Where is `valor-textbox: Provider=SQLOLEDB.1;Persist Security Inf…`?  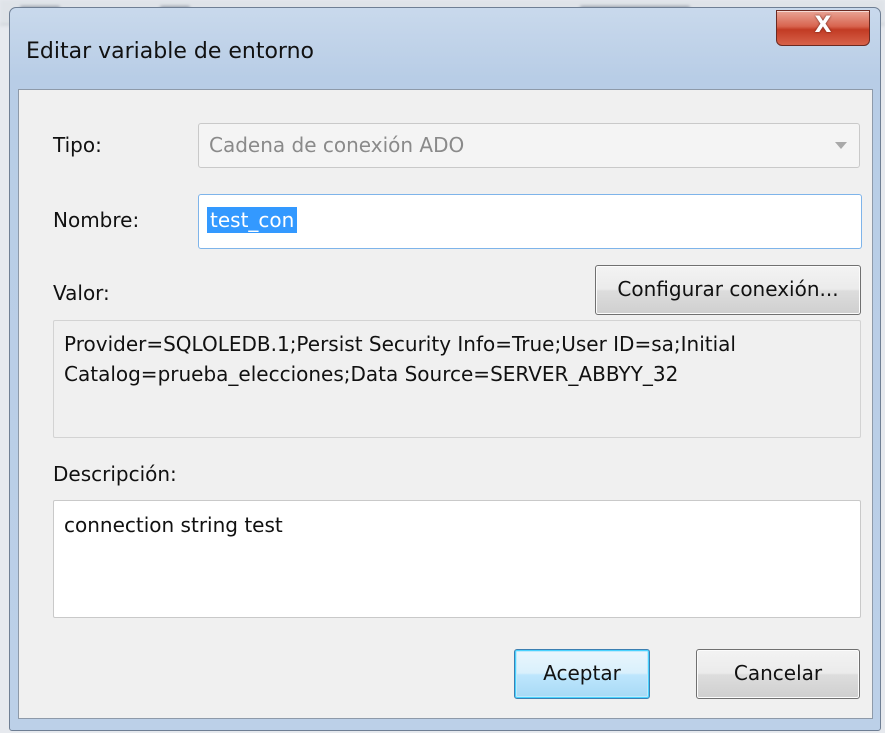
valor-textbox: Provider=SQLOLEDB.1;Persist Security Inf… is located at coordinates (457, 379).